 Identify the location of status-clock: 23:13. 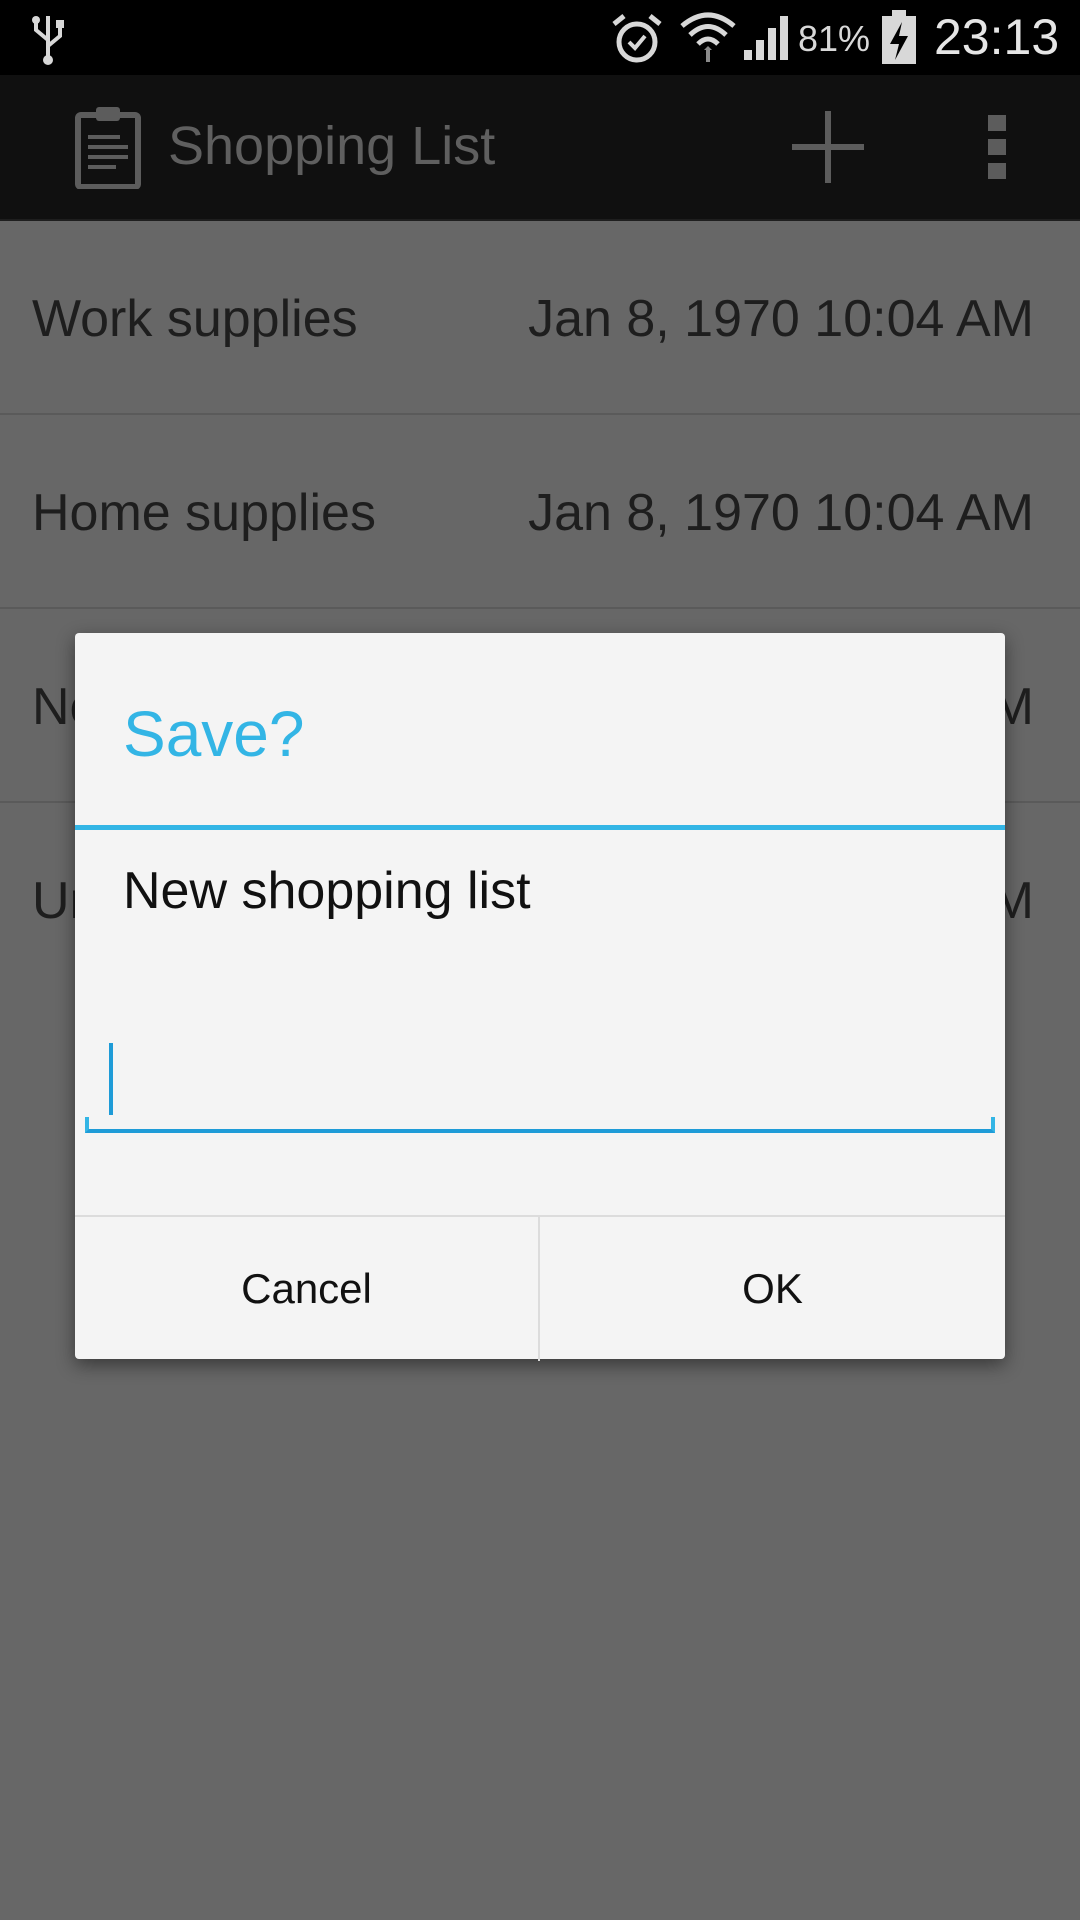
(997, 37).